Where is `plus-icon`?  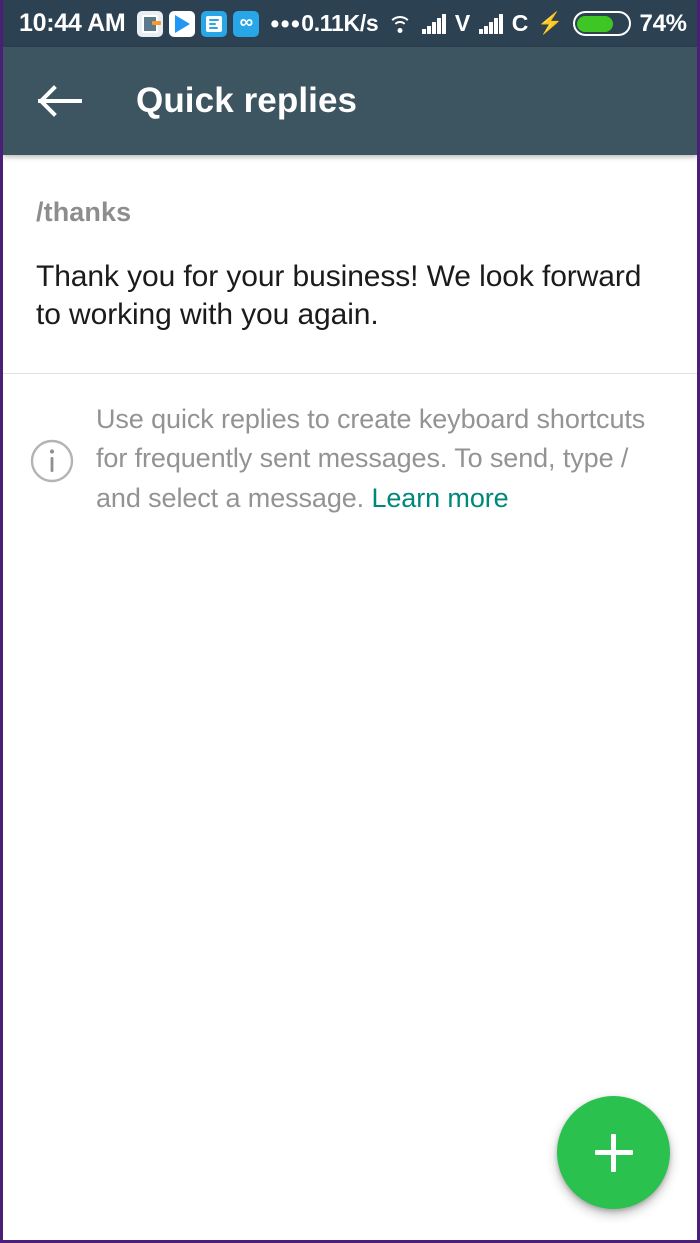 plus-icon is located at coordinates (613, 1152).